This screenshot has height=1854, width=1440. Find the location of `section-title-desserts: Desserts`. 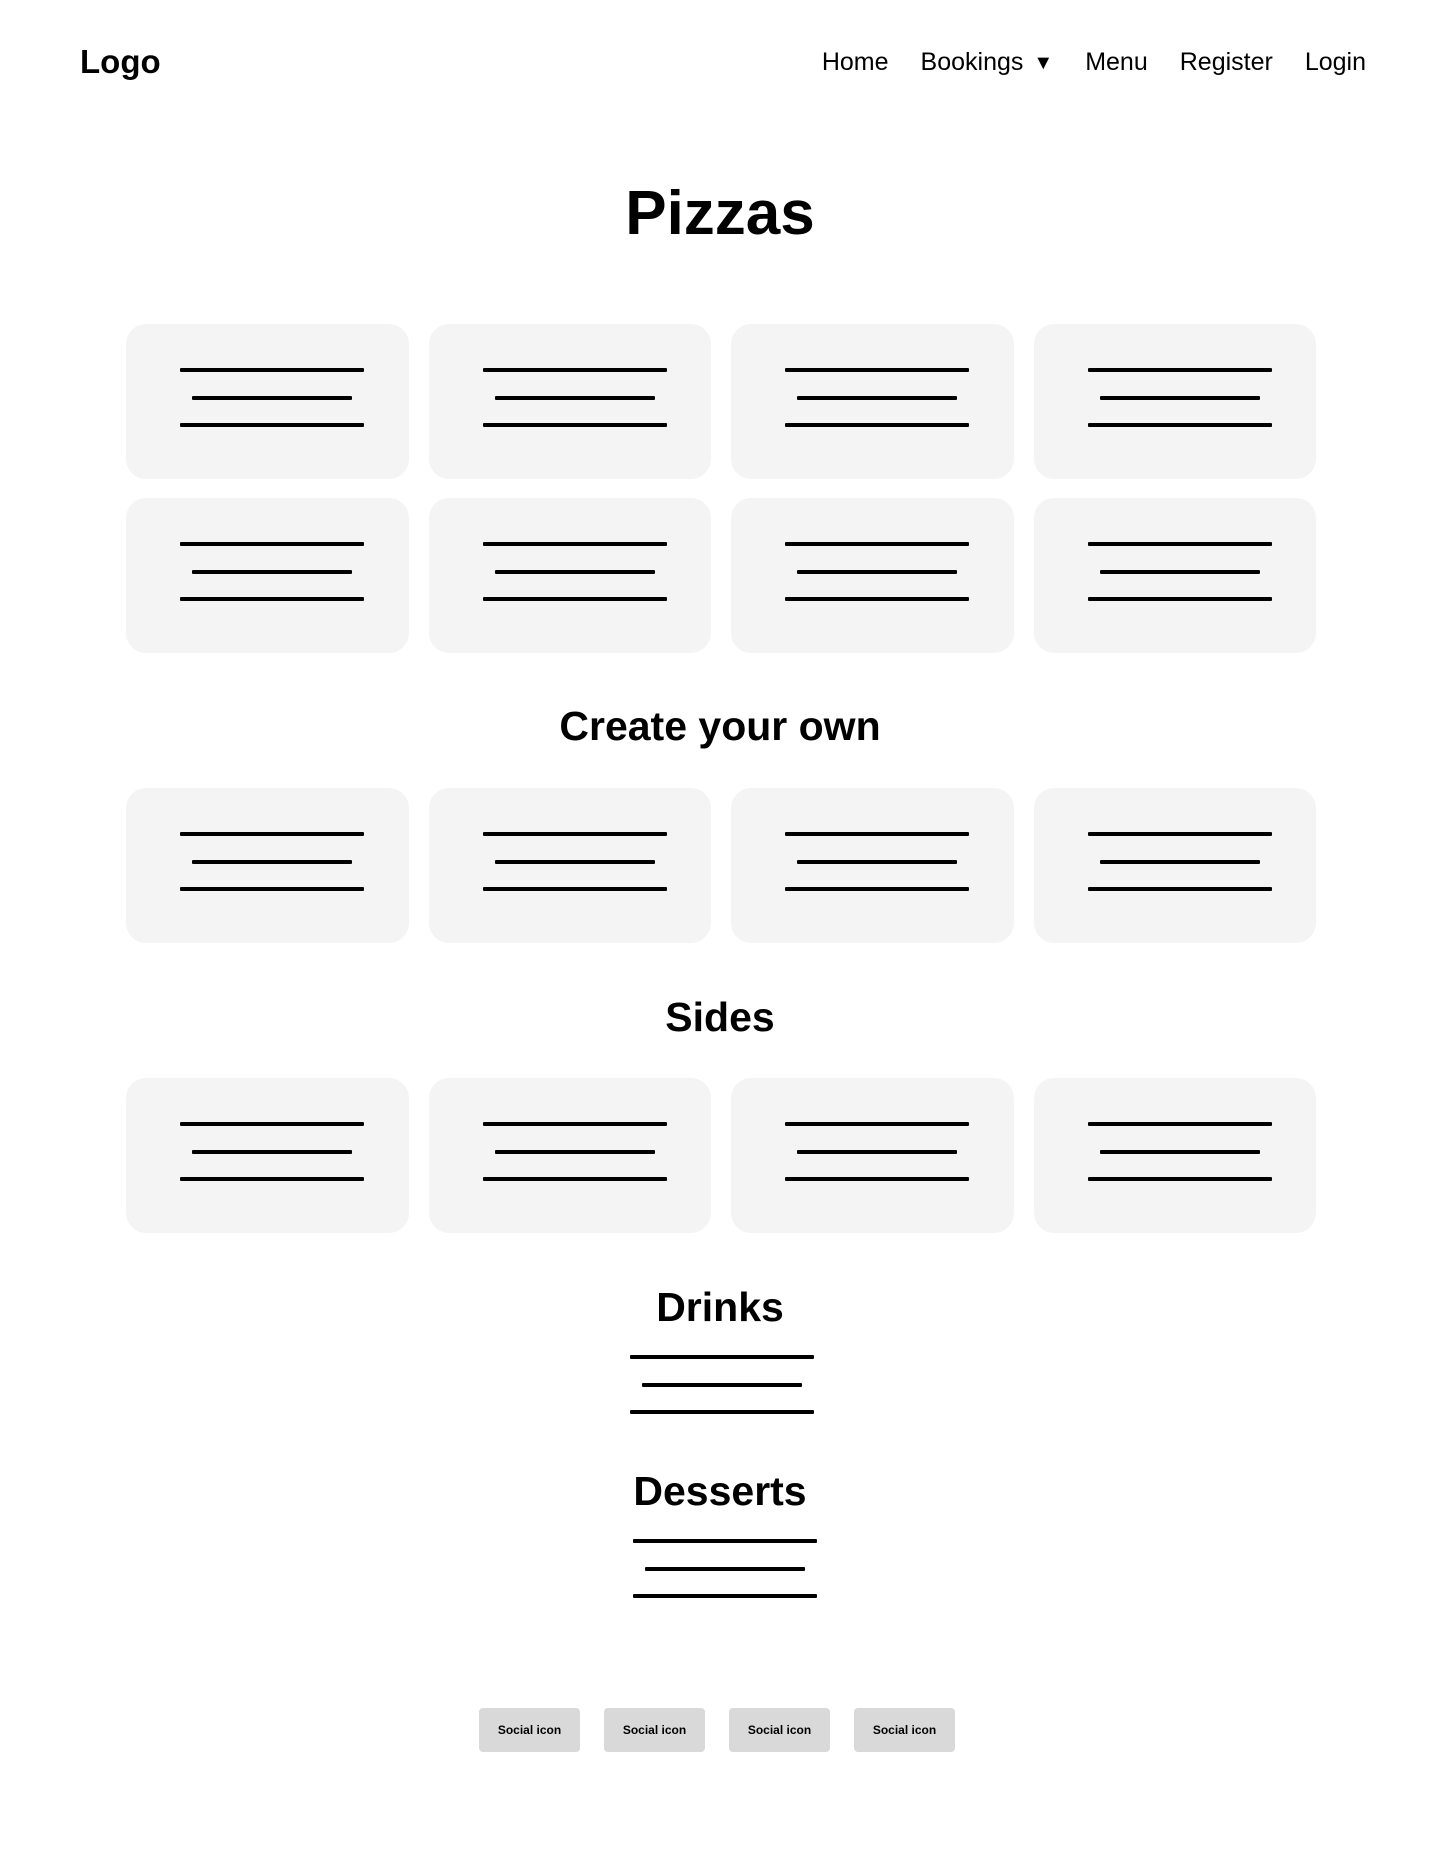

section-title-desserts: Desserts is located at coordinates (720, 1491).